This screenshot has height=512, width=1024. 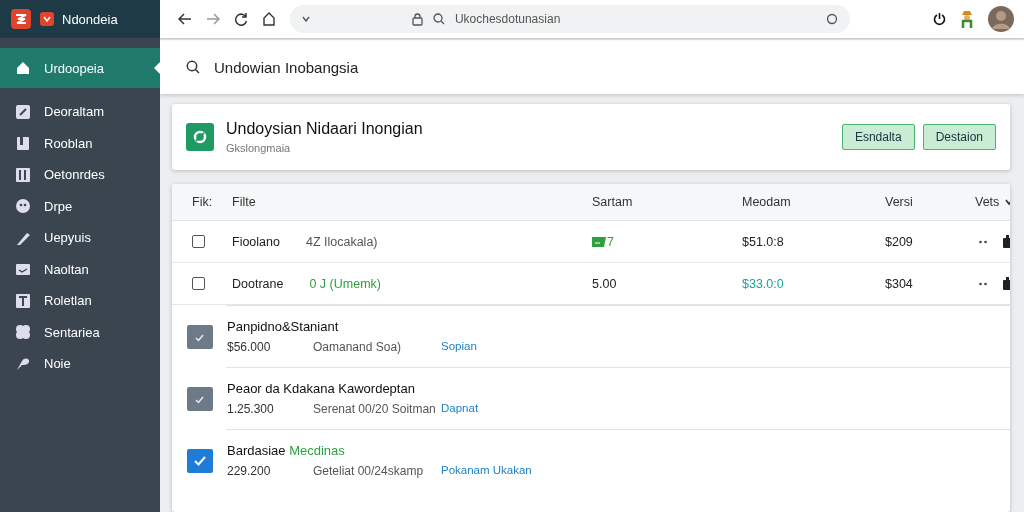 I want to click on item-detail: Serenat 00/20 Soitman, so click(x=375, y=409).